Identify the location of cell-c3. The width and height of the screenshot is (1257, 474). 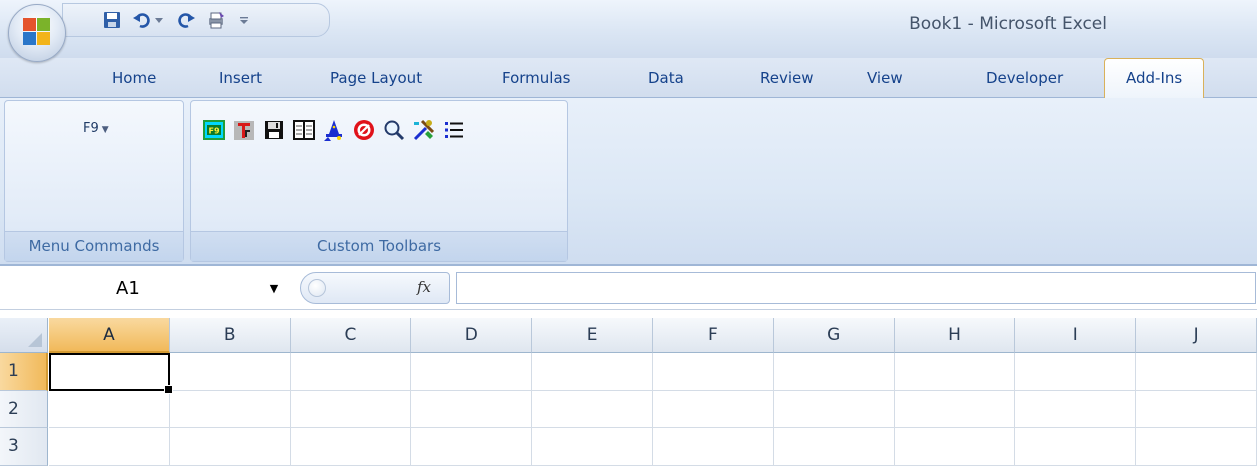
(351, 447).